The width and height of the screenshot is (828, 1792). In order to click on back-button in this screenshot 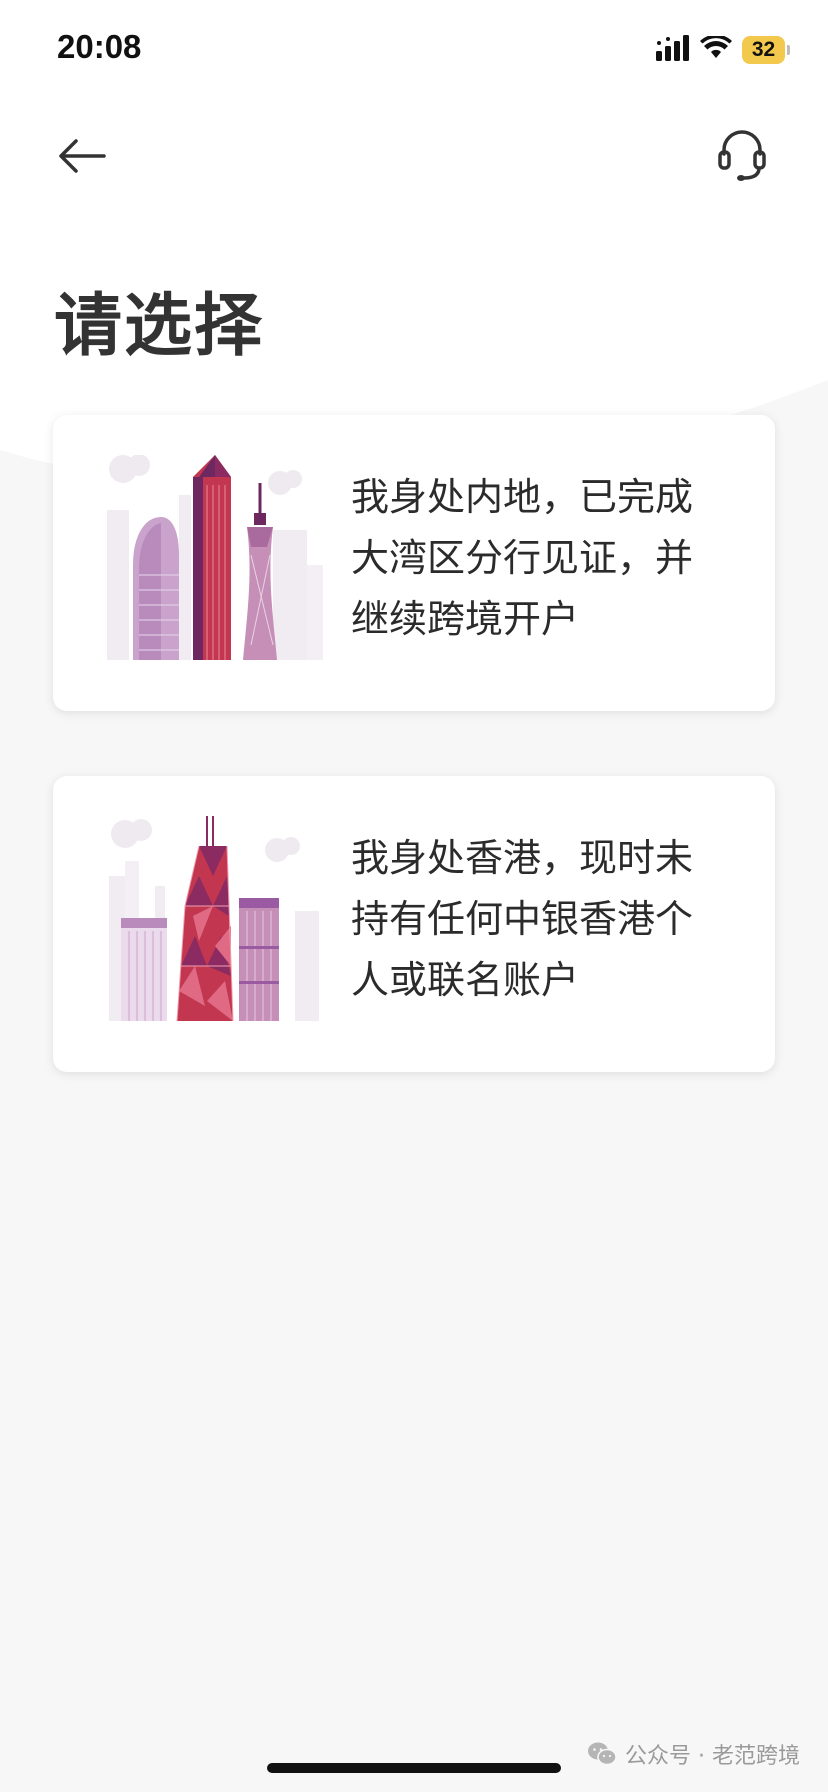, I will do `click(82, 156)`.